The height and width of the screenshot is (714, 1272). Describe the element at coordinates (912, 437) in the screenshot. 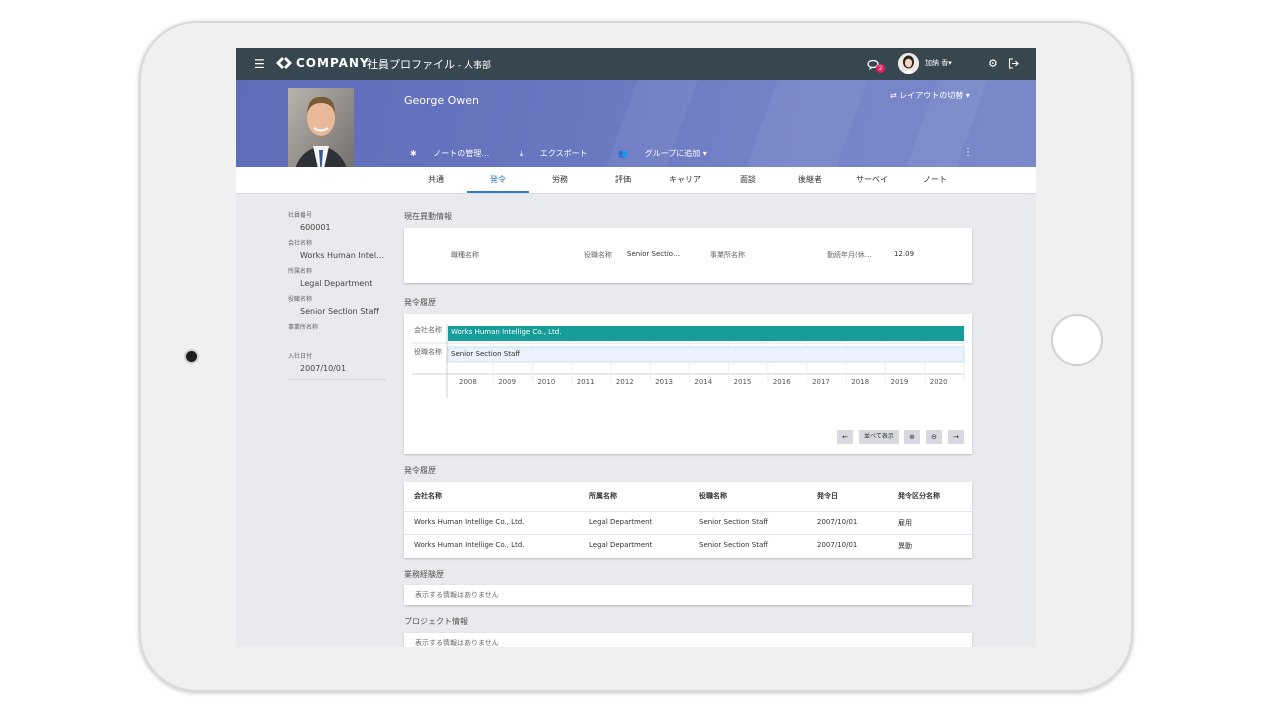

I see `timeline-zoom-in-button: ⊕` at that location.